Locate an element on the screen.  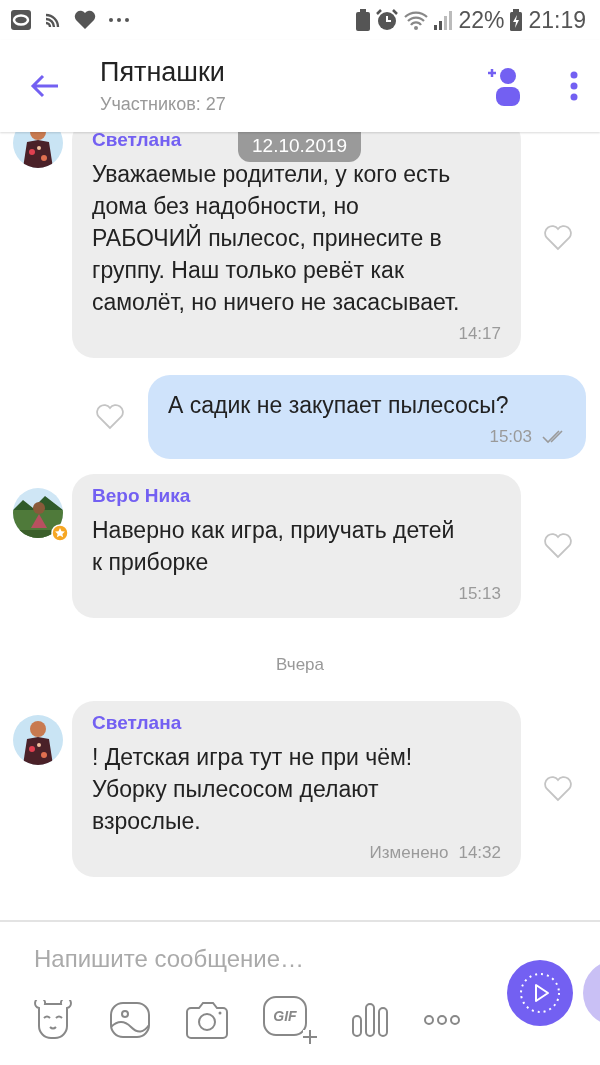
date-separator: Вчера is located at coordinates (300, 665).